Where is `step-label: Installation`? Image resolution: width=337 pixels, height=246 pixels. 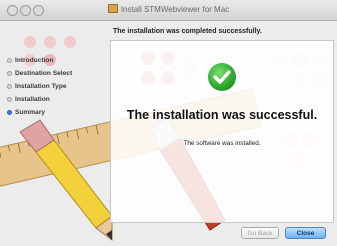
step-label: Installation is located at coordinates (32, 99).